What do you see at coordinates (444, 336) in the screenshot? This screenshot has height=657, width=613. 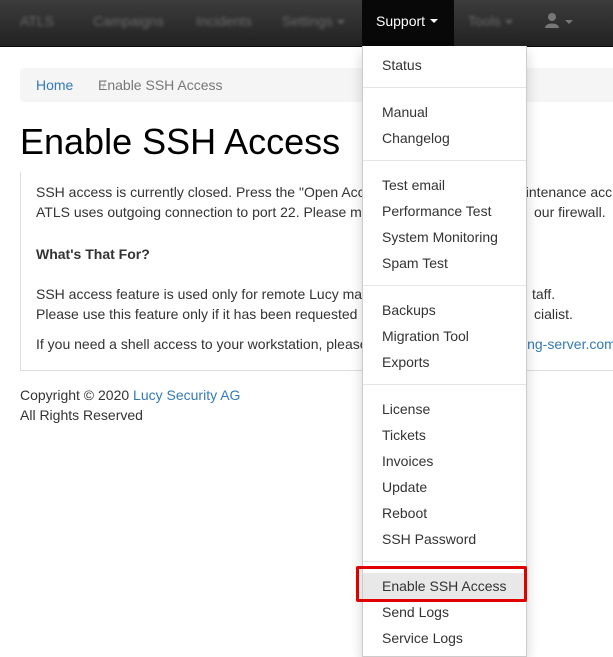 I see `menu-item-migration-tool: Migration Tool` at bounding box center [444, 336].